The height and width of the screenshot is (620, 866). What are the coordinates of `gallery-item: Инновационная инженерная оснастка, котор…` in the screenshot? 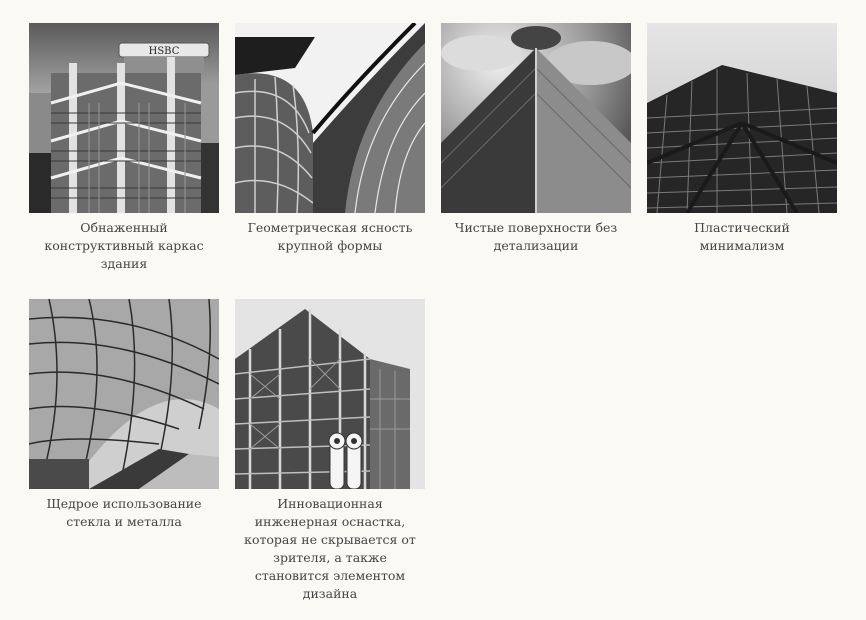 It's located at (330, 451).